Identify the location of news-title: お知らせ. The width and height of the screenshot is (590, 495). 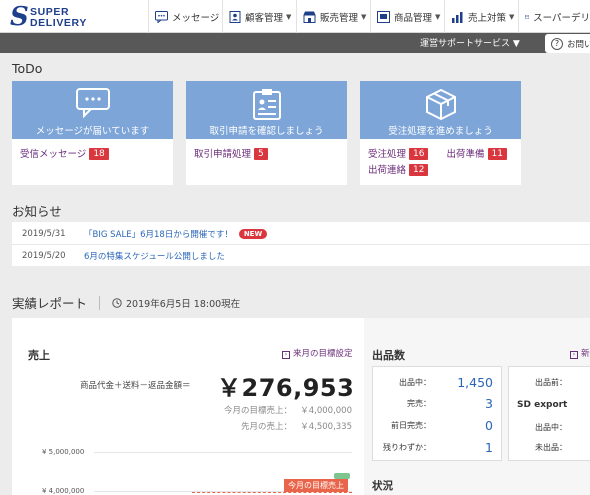
(37, 211).